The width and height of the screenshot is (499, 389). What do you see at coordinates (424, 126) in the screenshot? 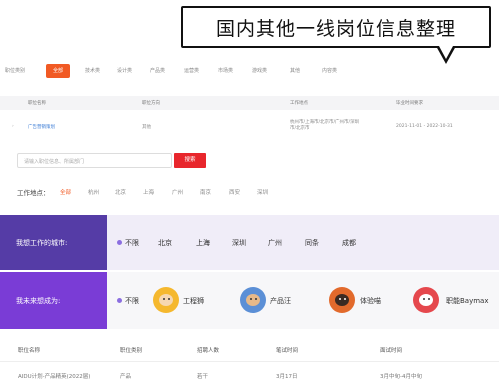
I see `job-graduation: 2021-11-01 - 2022-10-31` at bounding box center [424, 126].